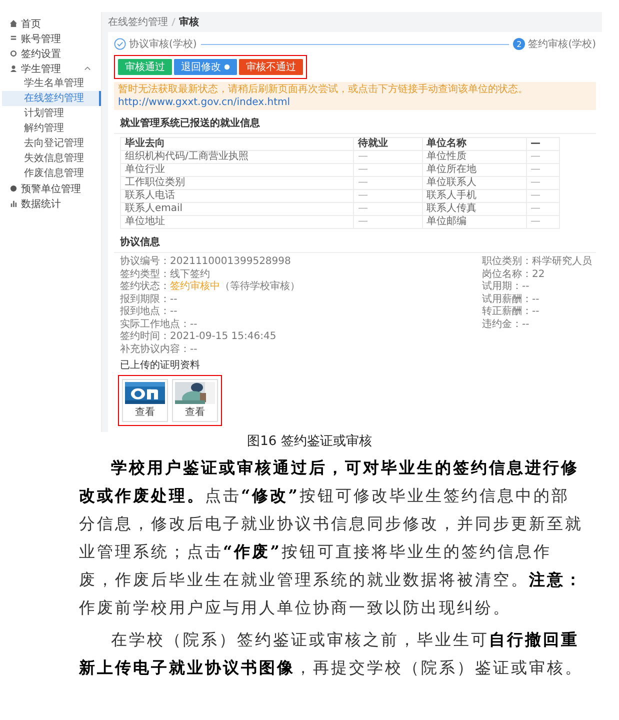 This screenshot has width=619, height=720. Describe the element at coordinates (51, 173) in the screenshot. I see `sidebar-subitem: 作废信息管理` at that location.